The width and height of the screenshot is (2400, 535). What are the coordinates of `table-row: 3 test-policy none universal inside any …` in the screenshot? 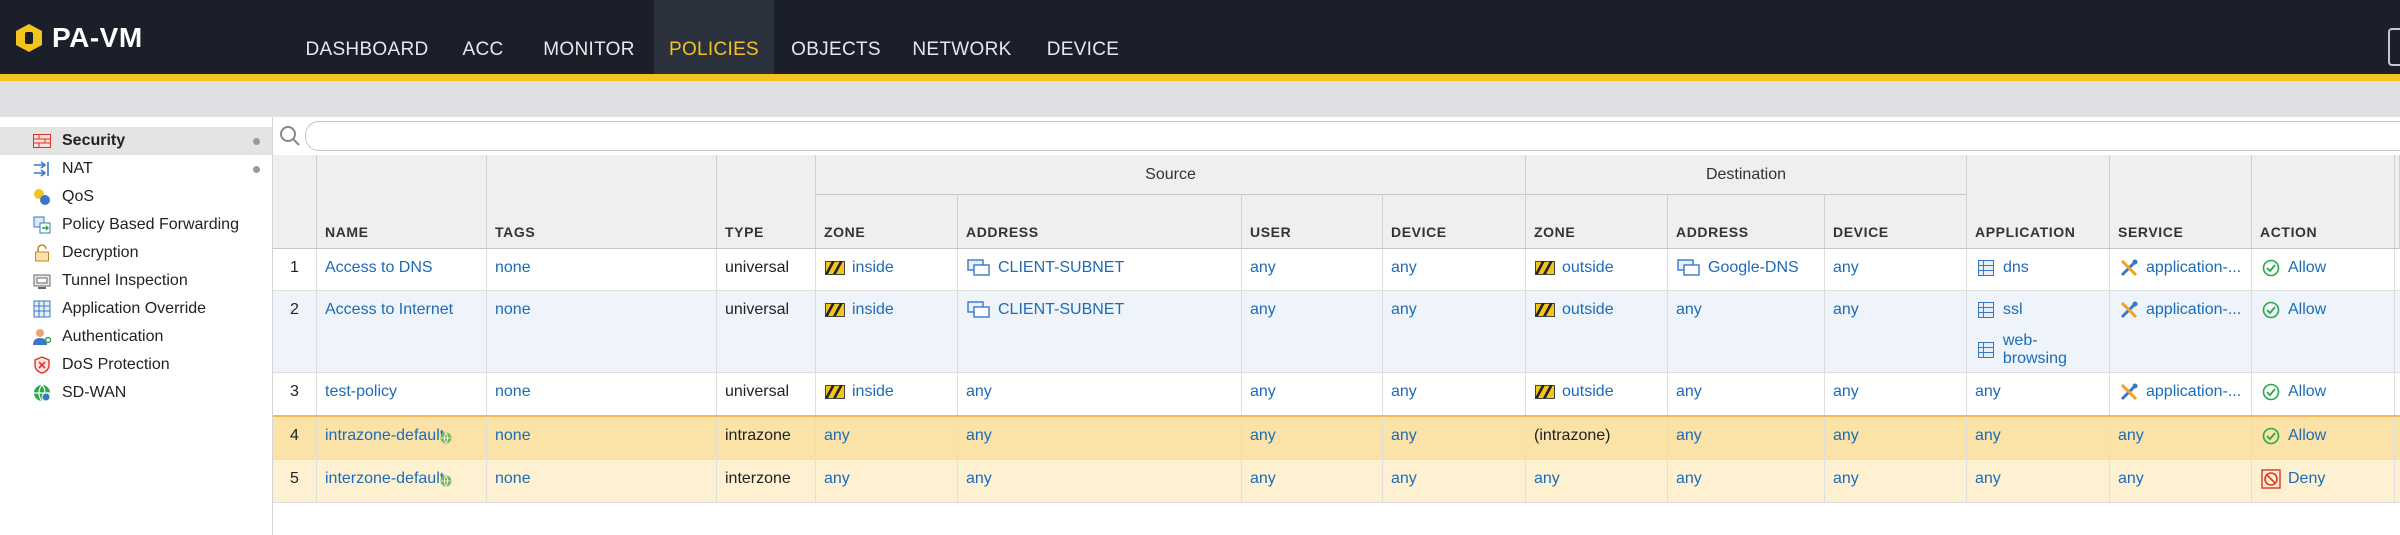 It's located at (1336, 395).